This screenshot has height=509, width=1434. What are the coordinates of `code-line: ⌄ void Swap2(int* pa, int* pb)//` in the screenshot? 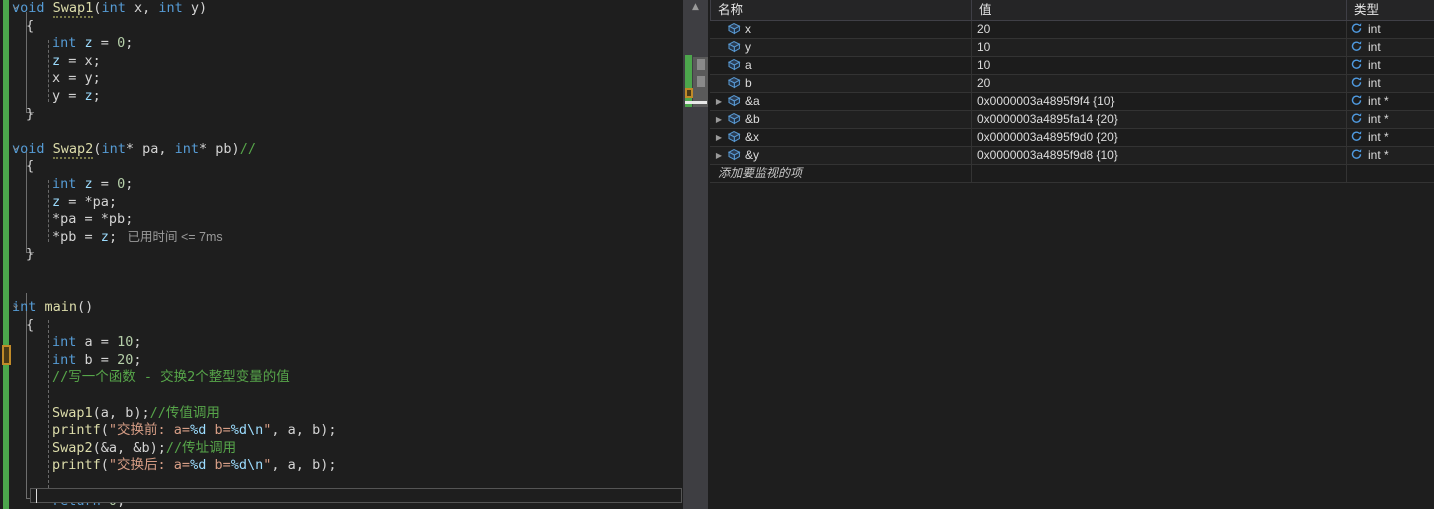 It's located at (345, 149).